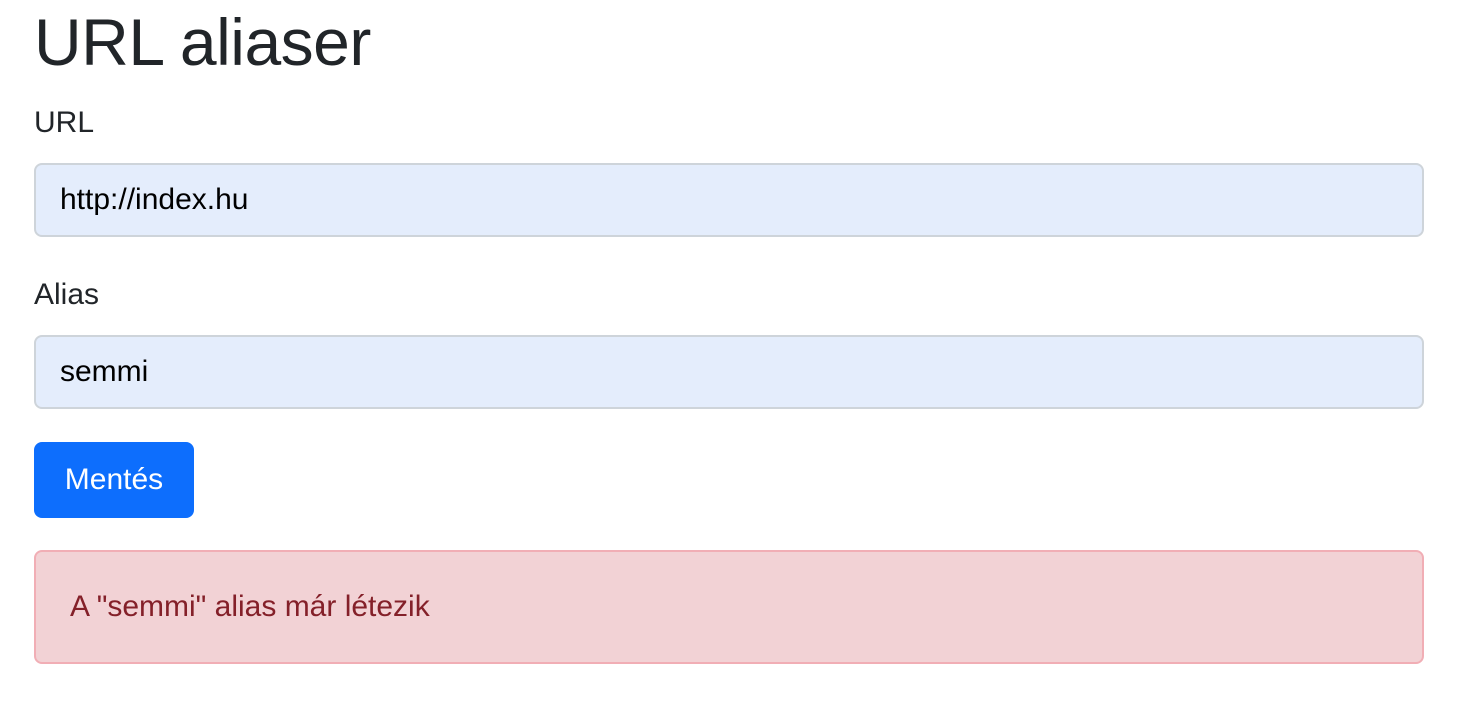 This screenshot has height=728, width=1464. What do you see at coordinates (64, 122) in the screenshot?
I see `url-label: URL` at bounding box center [64, 122].